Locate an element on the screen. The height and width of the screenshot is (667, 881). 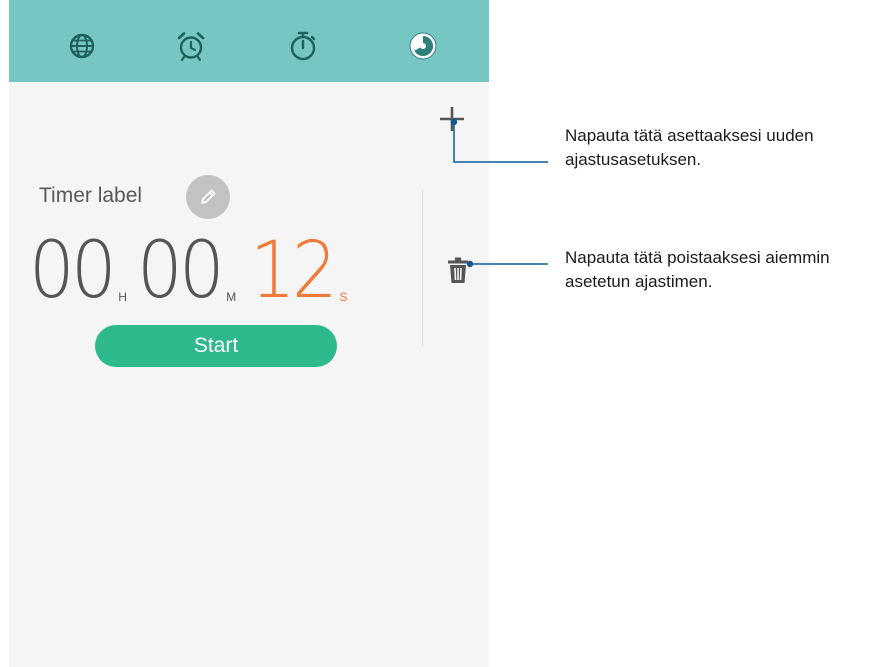
tab-timer is located at coordinates (423, 46).